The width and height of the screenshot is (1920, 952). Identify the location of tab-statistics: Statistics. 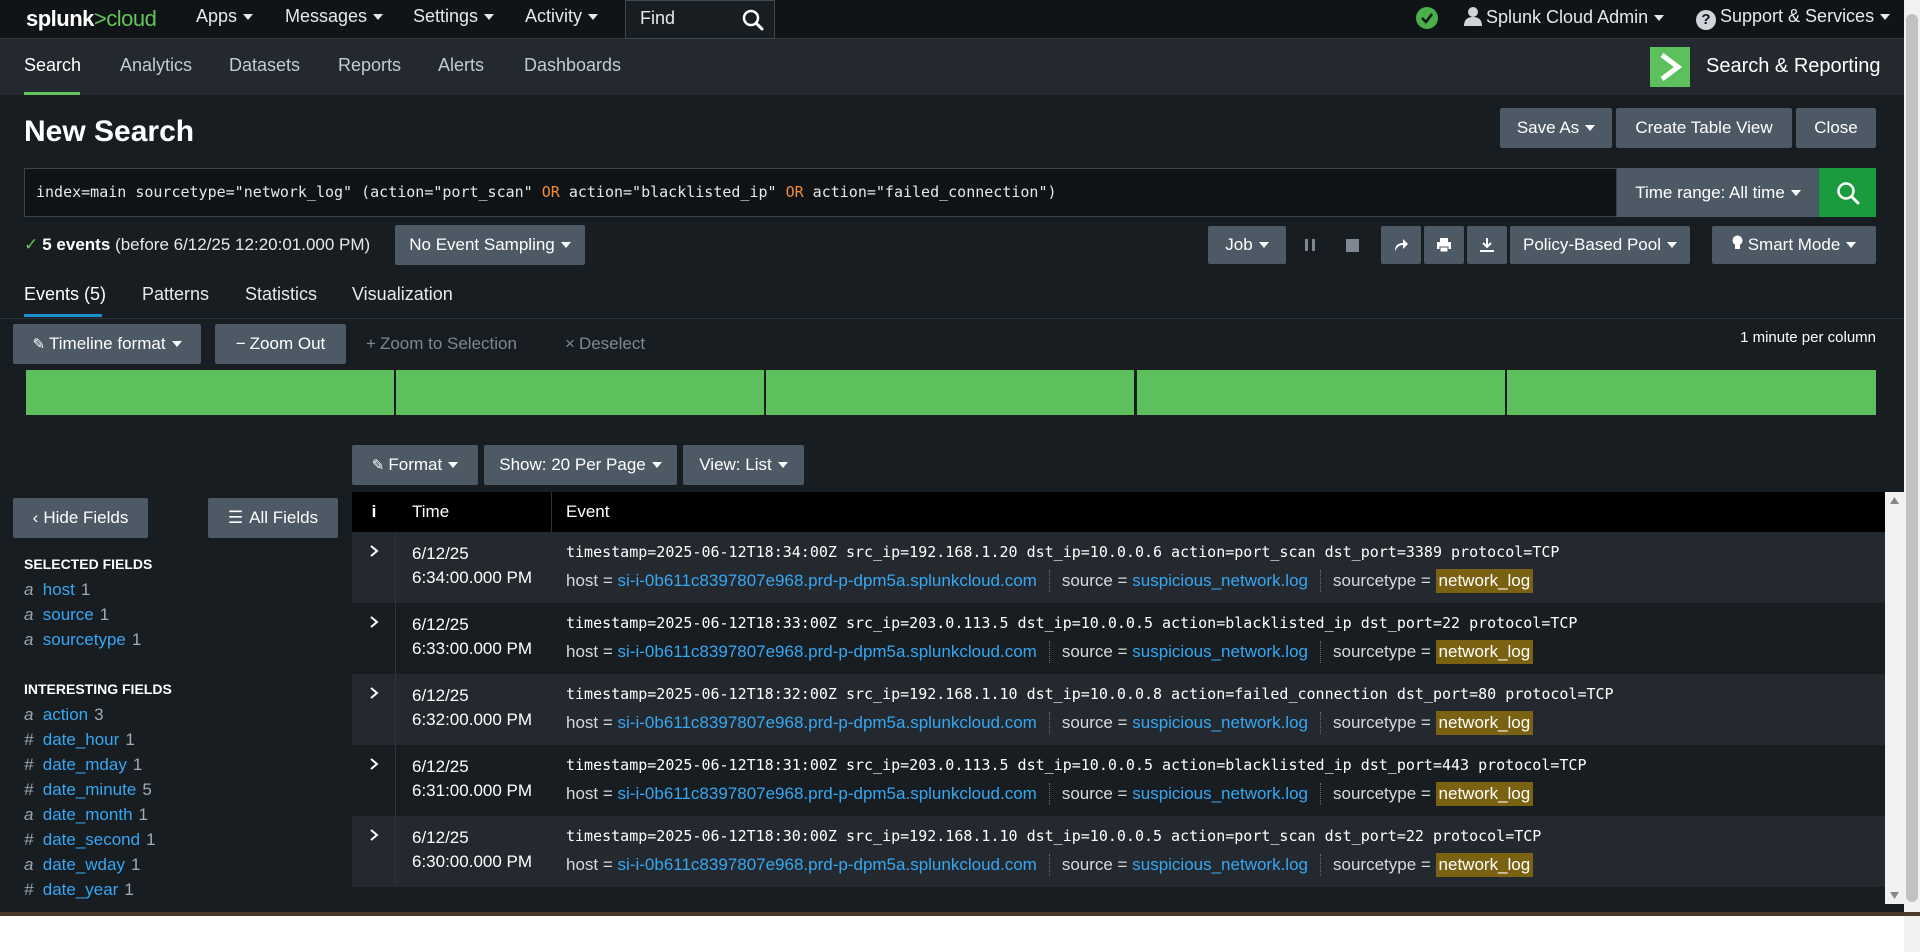
(281, 294).